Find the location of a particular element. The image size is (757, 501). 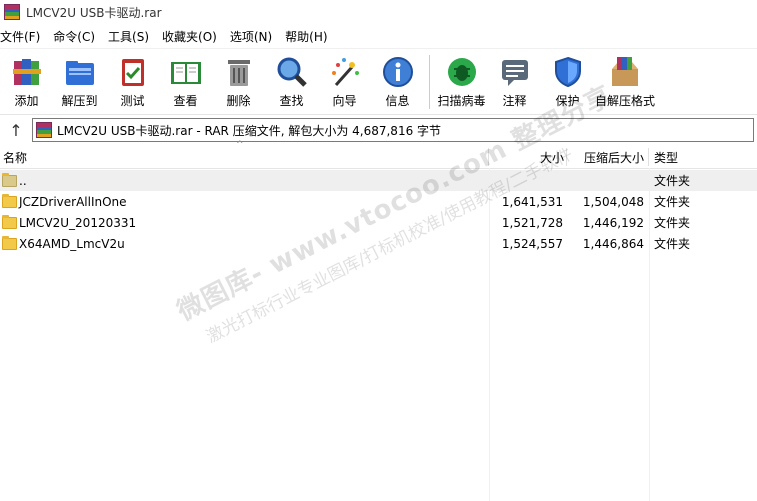

menu-favorites: 收藏夹(O) is located at coordinates (192, 36).